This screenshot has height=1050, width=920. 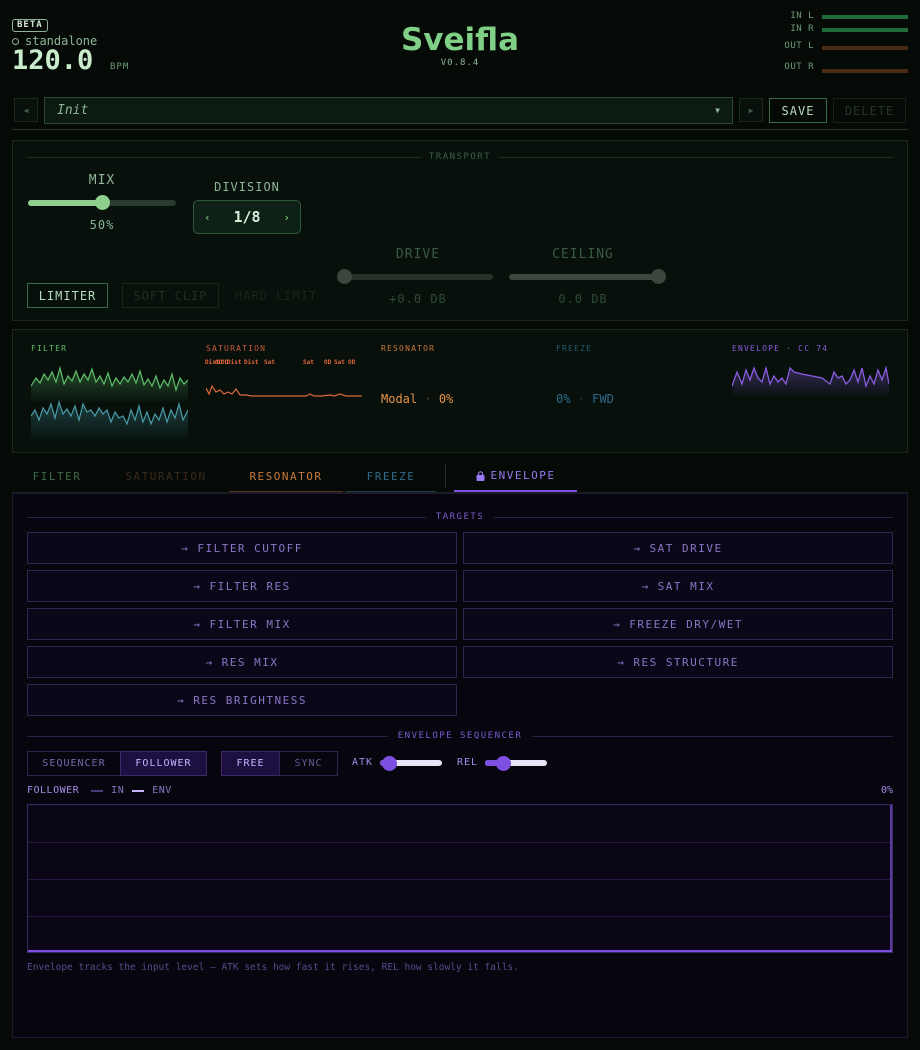 What do you see at coordinates (284, 391) in the screenshot?
I see `saturation-curve` at bounding box center [284, 391].